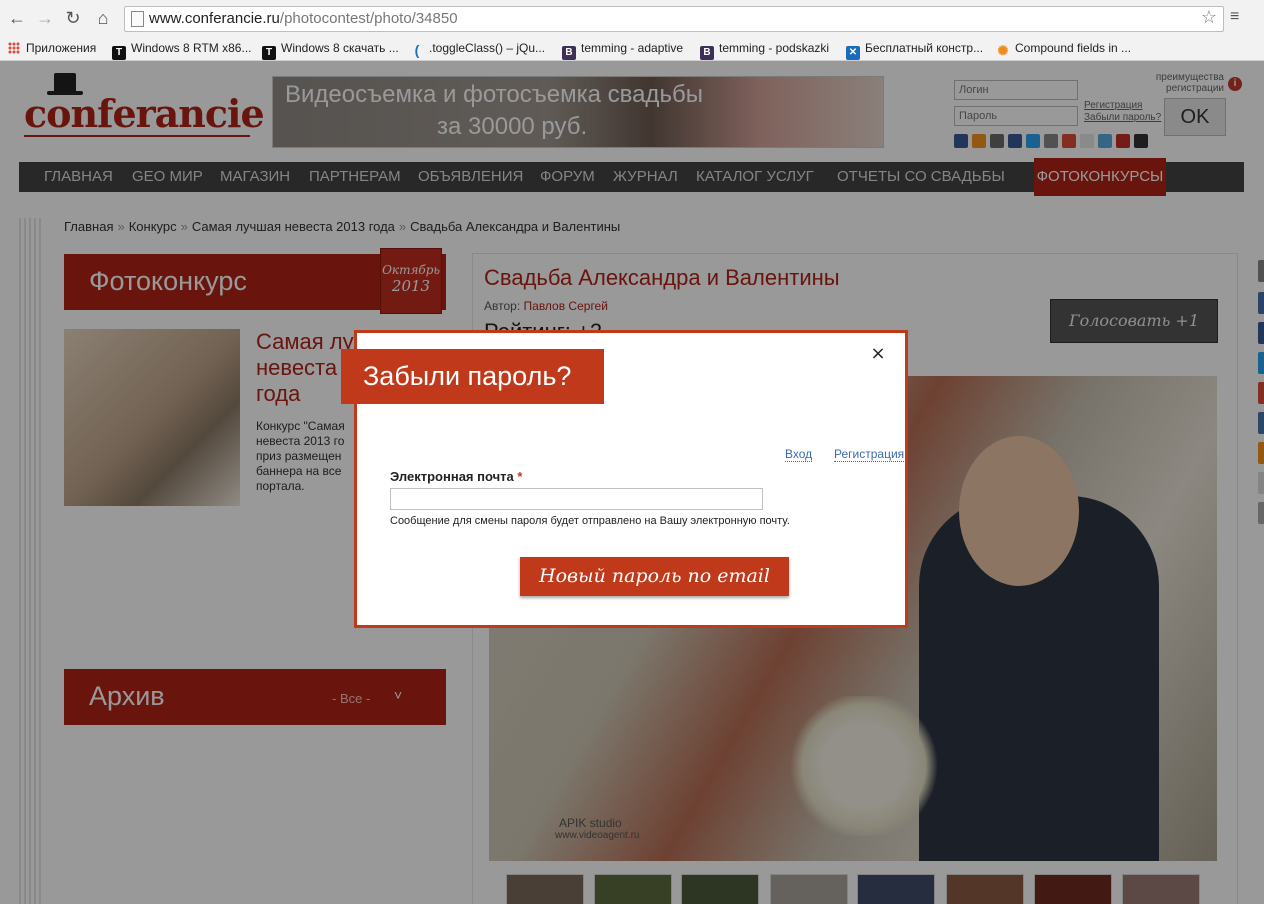  I want to click on x-icon: ✕, so click(853, 53).